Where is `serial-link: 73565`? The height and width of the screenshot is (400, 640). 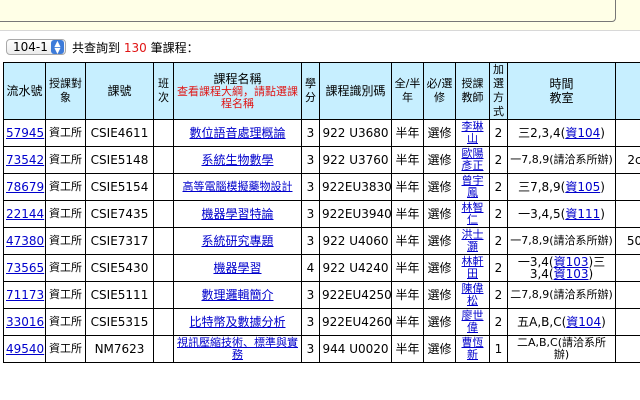
serial-link: 73565 is located at coordinates (25, 268).